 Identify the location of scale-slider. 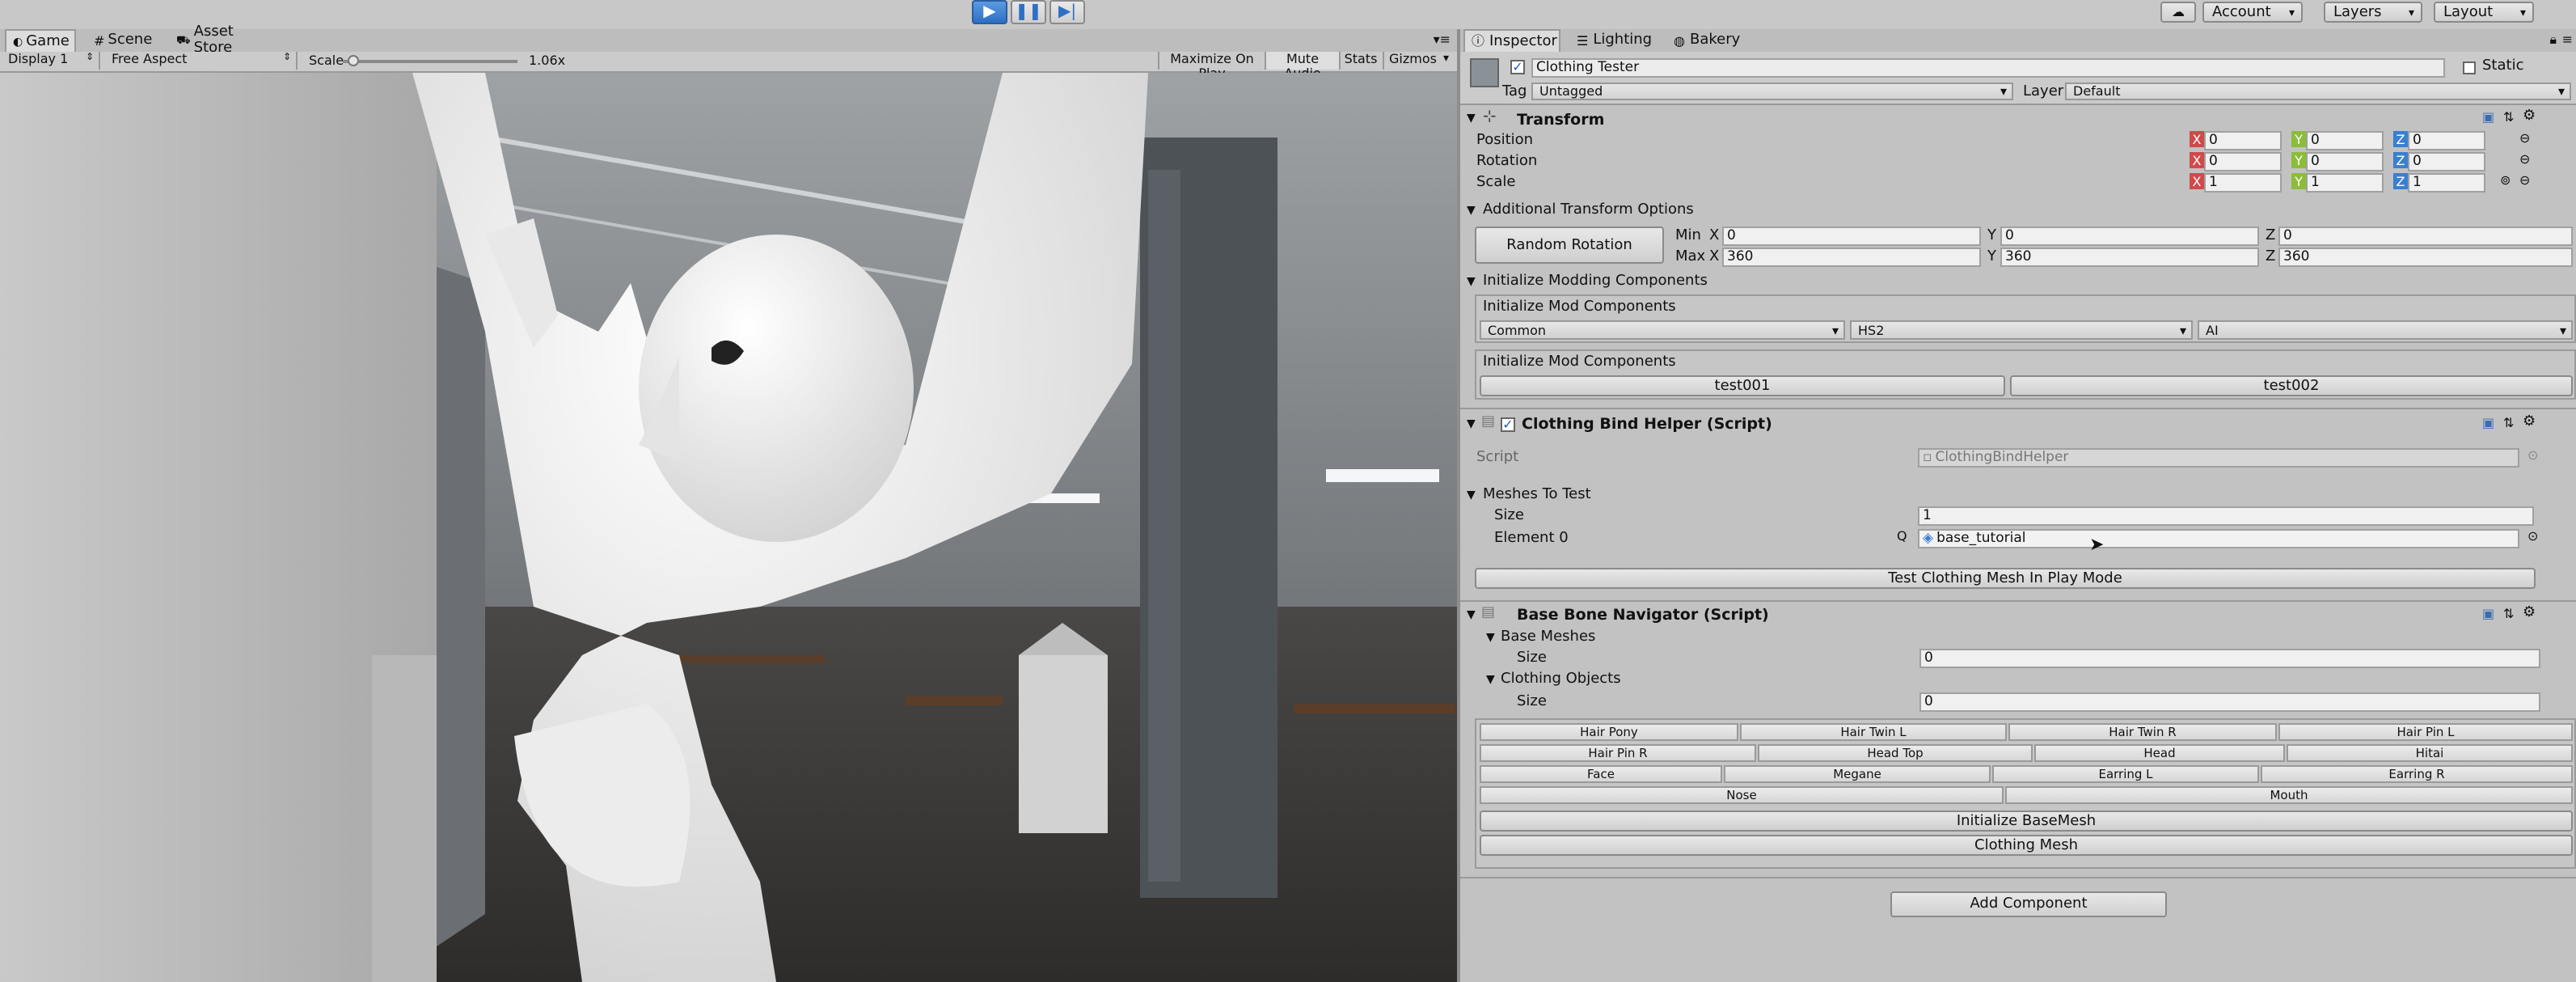
(430, 60).